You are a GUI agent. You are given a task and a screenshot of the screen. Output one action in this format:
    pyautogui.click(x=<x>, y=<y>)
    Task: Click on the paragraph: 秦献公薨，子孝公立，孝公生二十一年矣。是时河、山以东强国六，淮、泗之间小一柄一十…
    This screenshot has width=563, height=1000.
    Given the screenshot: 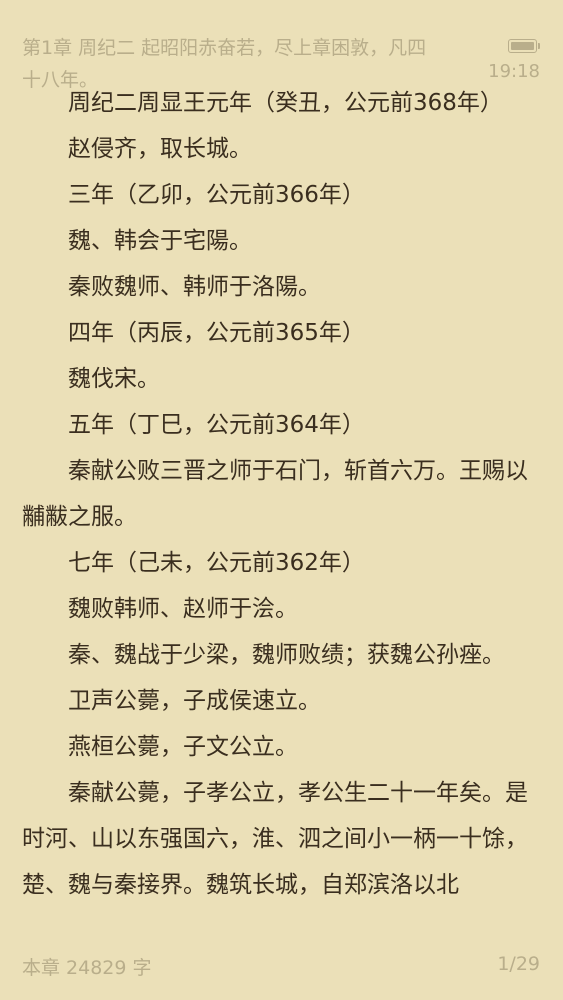 What is the action you would take?
    pyautogui.click(x=275, y=839)
    